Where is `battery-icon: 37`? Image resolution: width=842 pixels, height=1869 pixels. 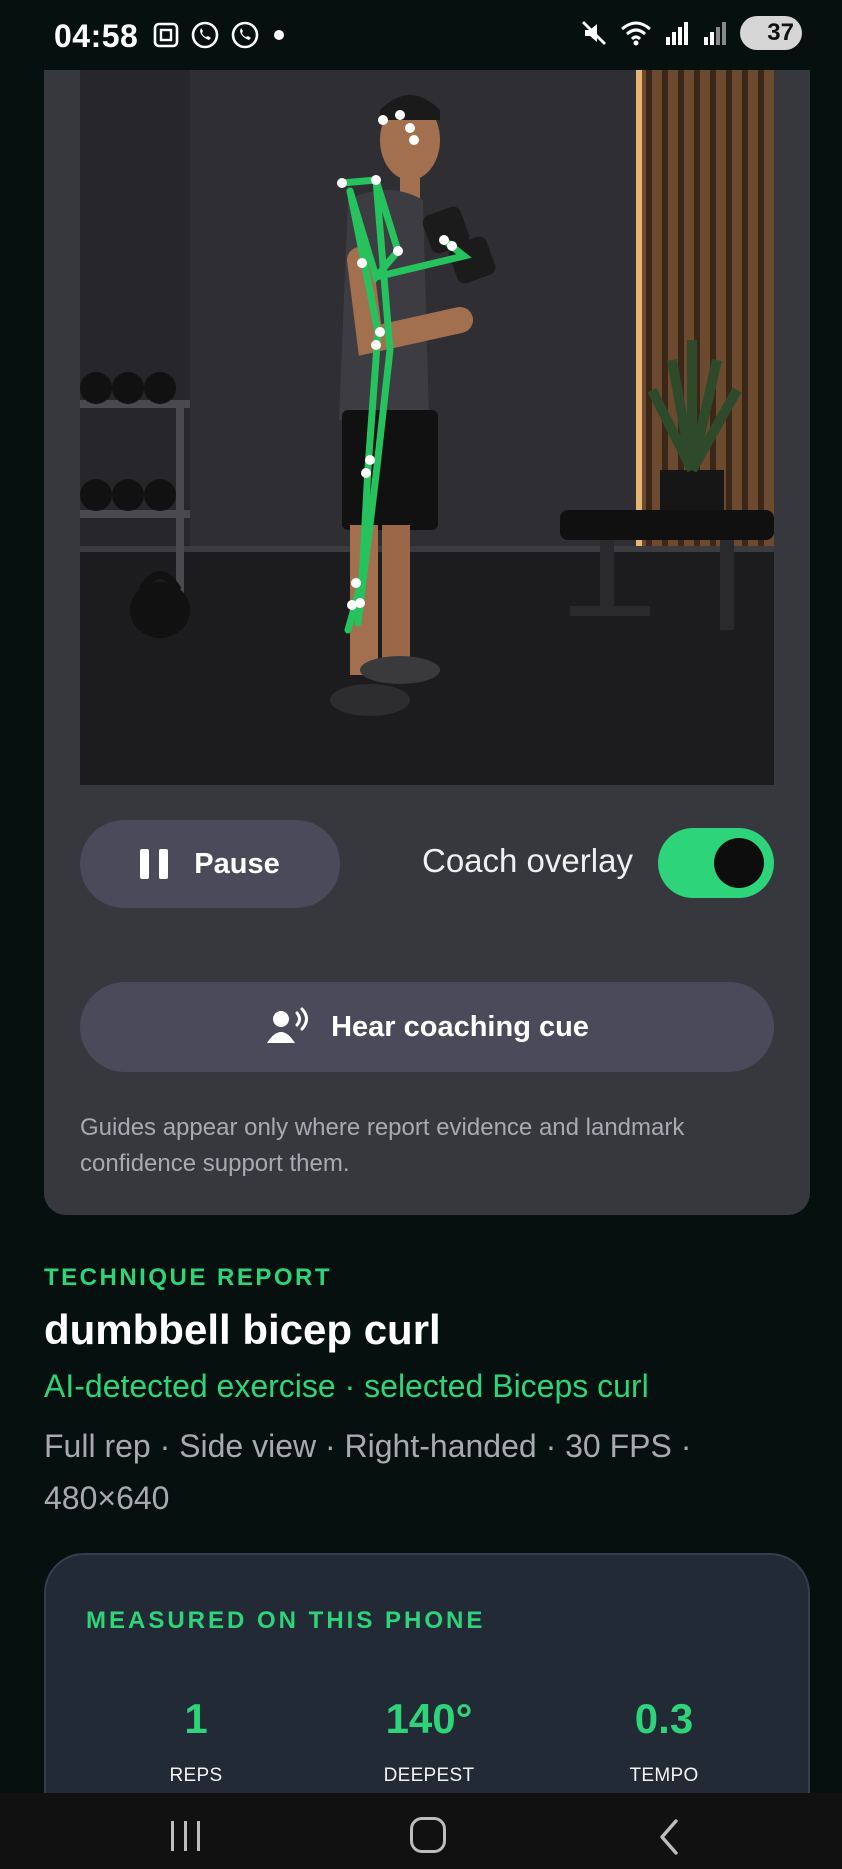
battery-icon: 37 is located at coordinates (771, 33).